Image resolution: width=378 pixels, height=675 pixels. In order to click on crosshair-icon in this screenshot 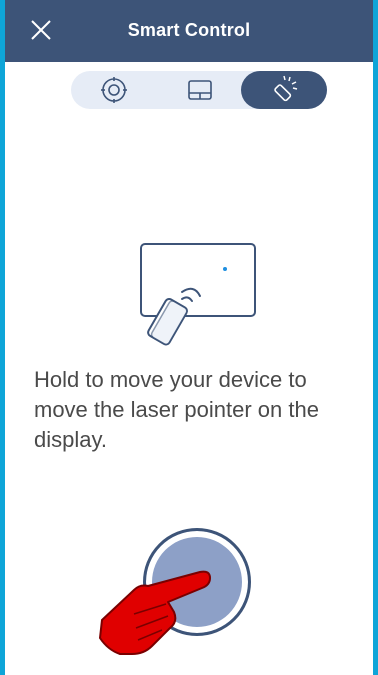, I will do `click(114, 90)`.